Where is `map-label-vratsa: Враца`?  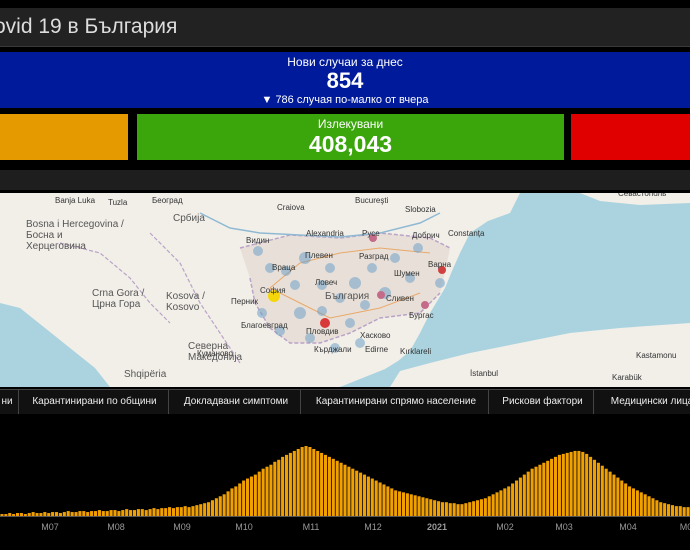 map-label-vratsa: Враца is located at coordinates (284, 267).